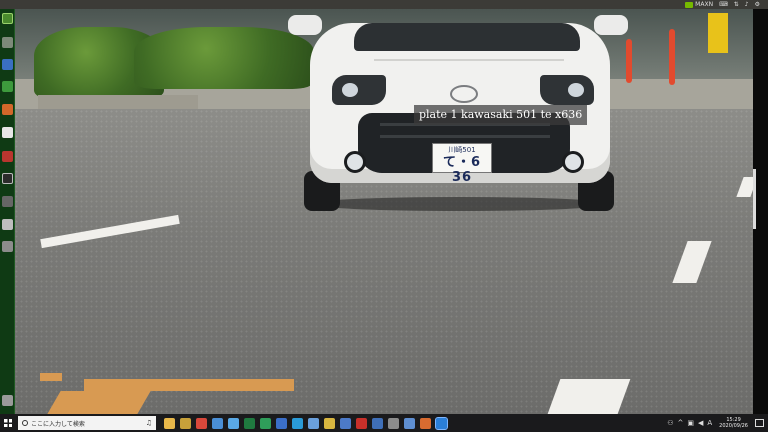 Image resolution: width=768 pixels, height=432 pixels. Describe the element at coordinates (58, 424) in the screenshot. I see `search-placeholder: ここに入力して検索` at that location.